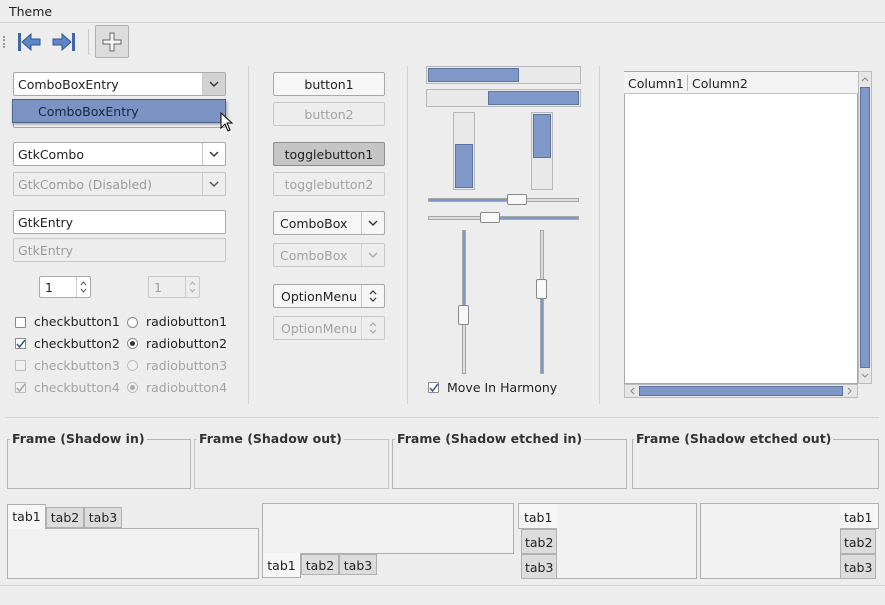 This screenshot has height=605, width=885. Describe the element at coordinates (741, 227) in the screenshot. I see `tree-view` at that location.